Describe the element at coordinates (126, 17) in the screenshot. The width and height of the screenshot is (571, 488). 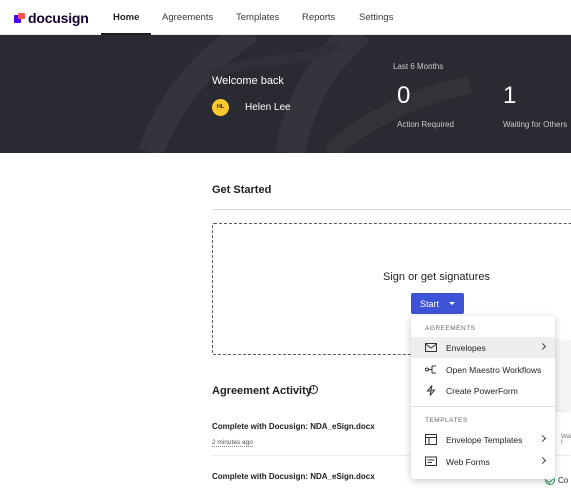
I see `tab-home: Home` at that location.